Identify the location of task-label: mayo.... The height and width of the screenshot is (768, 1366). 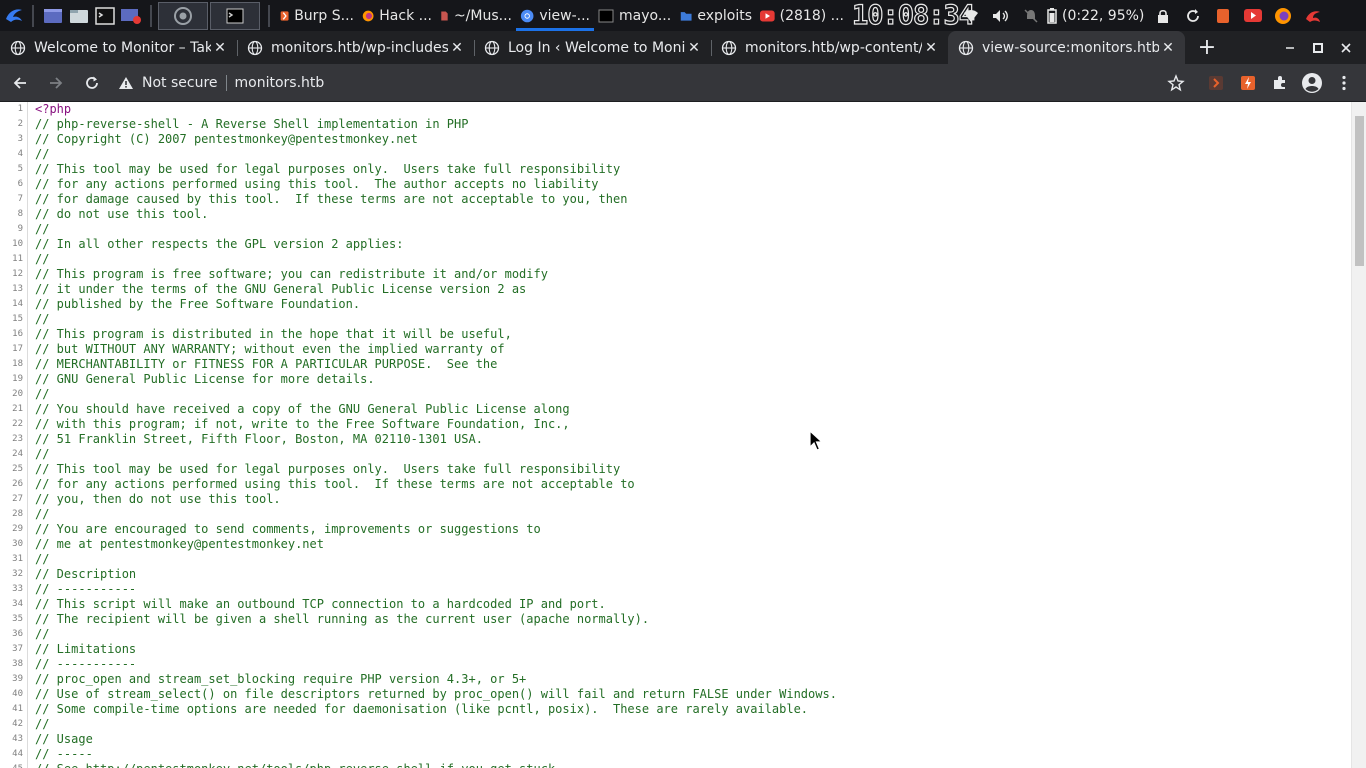
(645, 15).